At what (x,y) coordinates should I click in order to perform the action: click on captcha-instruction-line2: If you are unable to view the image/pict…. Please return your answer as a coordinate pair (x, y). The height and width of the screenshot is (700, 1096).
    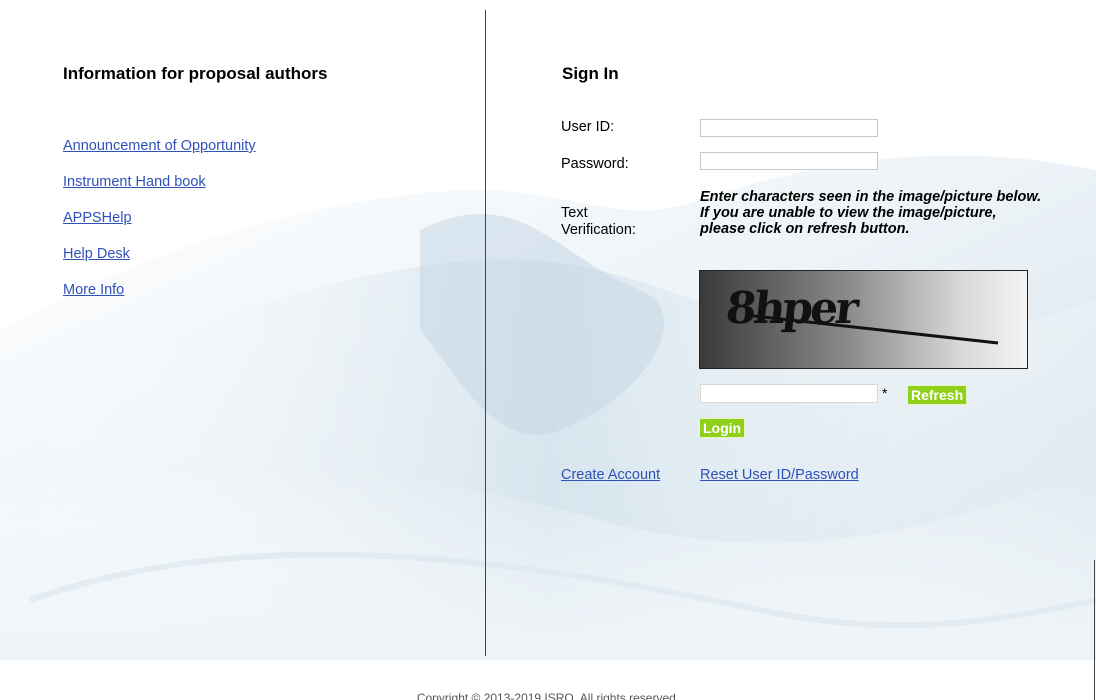
    Looking at the image, I should click on (848, 221).